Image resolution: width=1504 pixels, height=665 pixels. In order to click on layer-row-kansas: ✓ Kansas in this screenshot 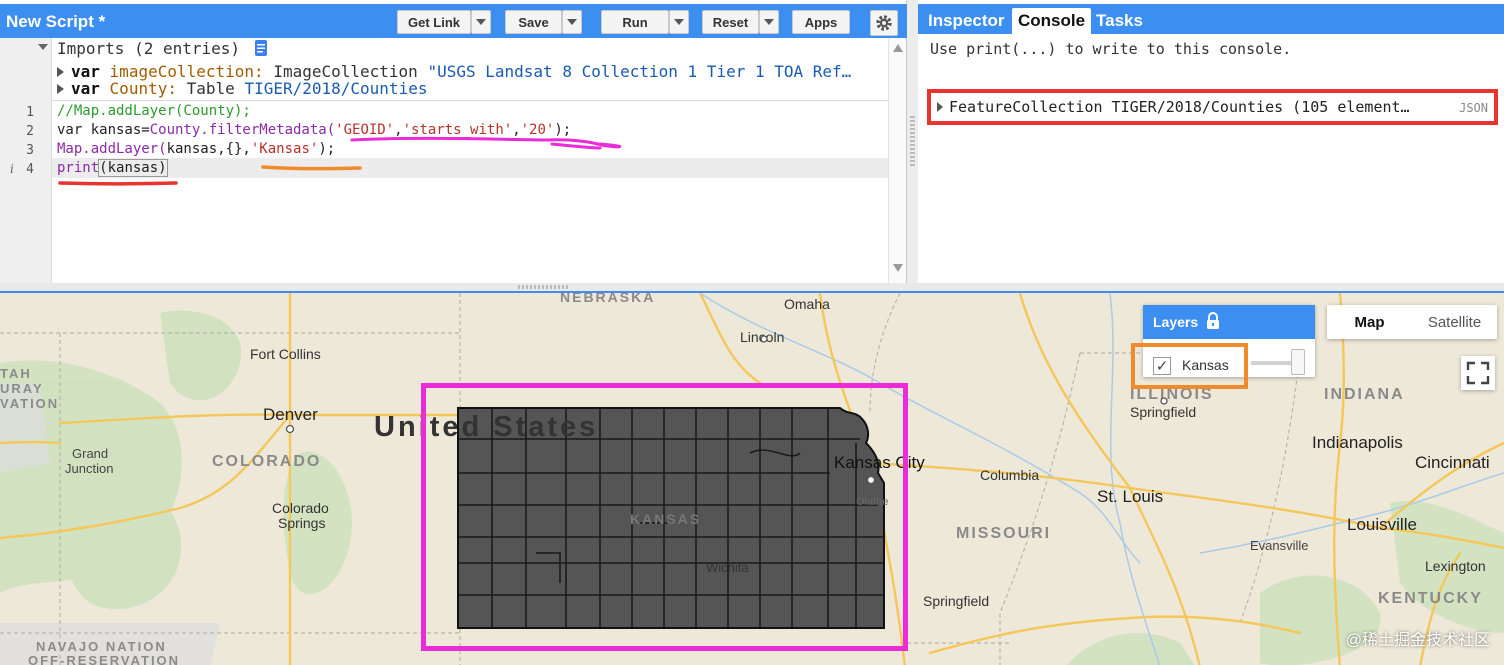, I will do `click(1189, 366)`.